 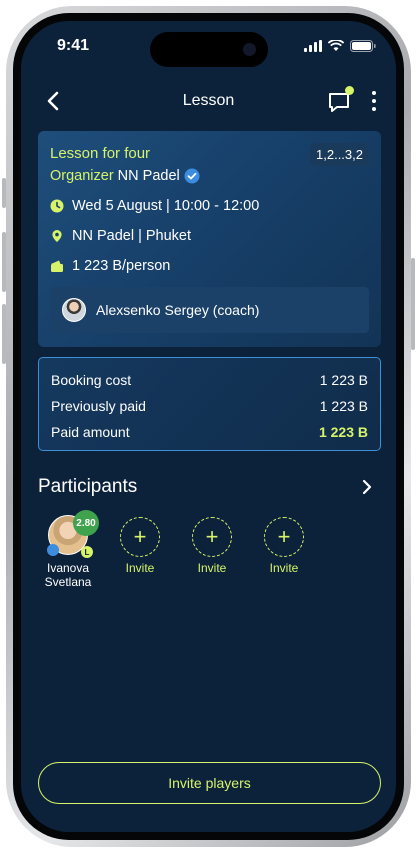 I want to click on participants-more-button, so click(x=367, y=487).